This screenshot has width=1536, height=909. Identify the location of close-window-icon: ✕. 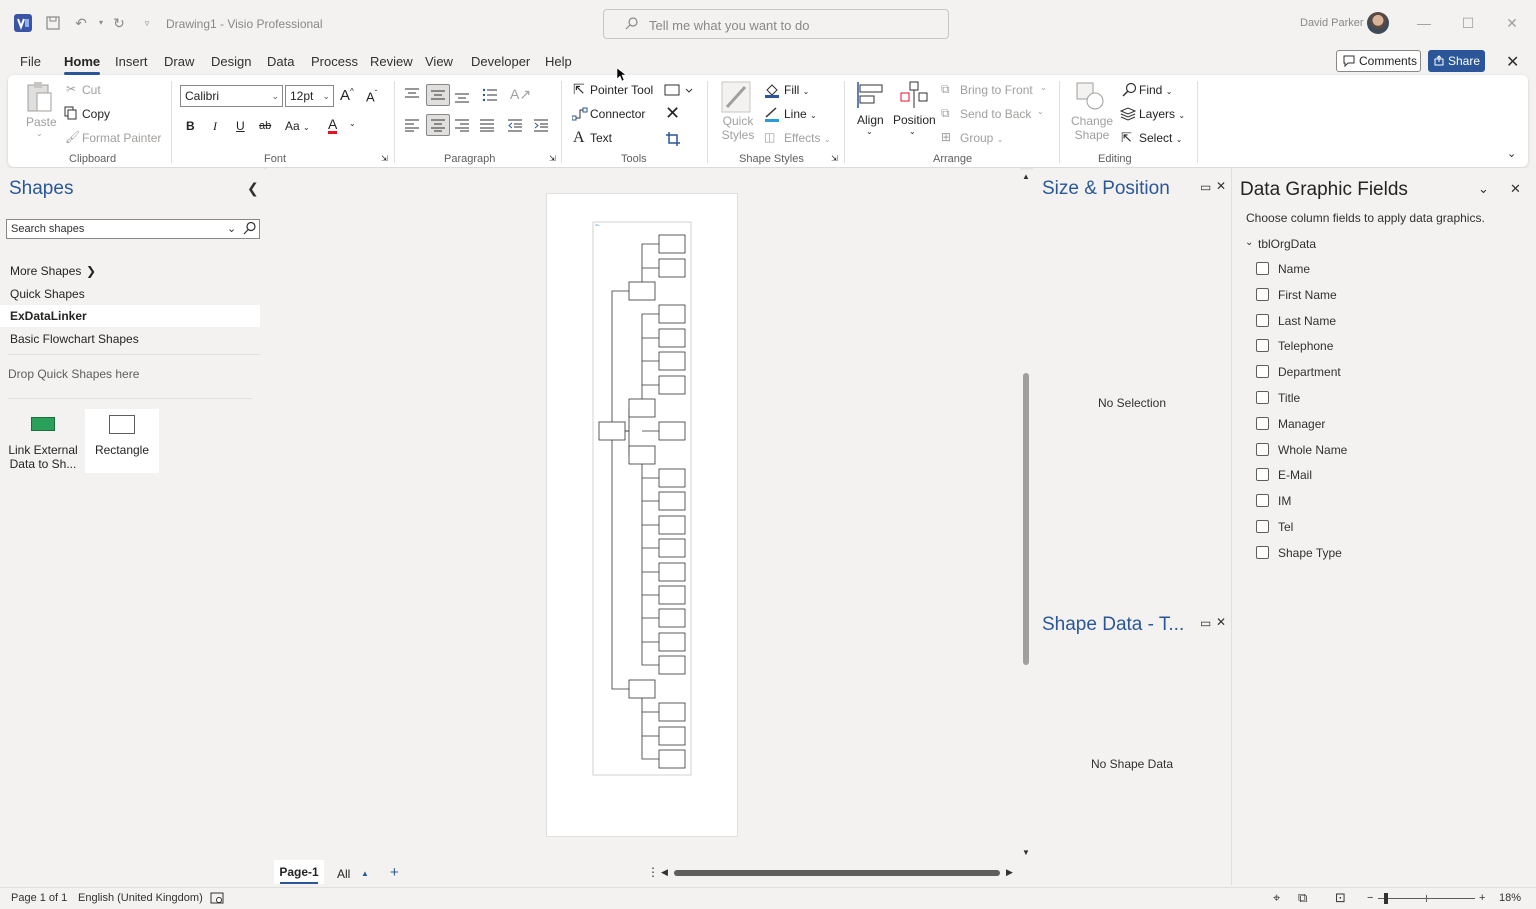
(1512, 23).